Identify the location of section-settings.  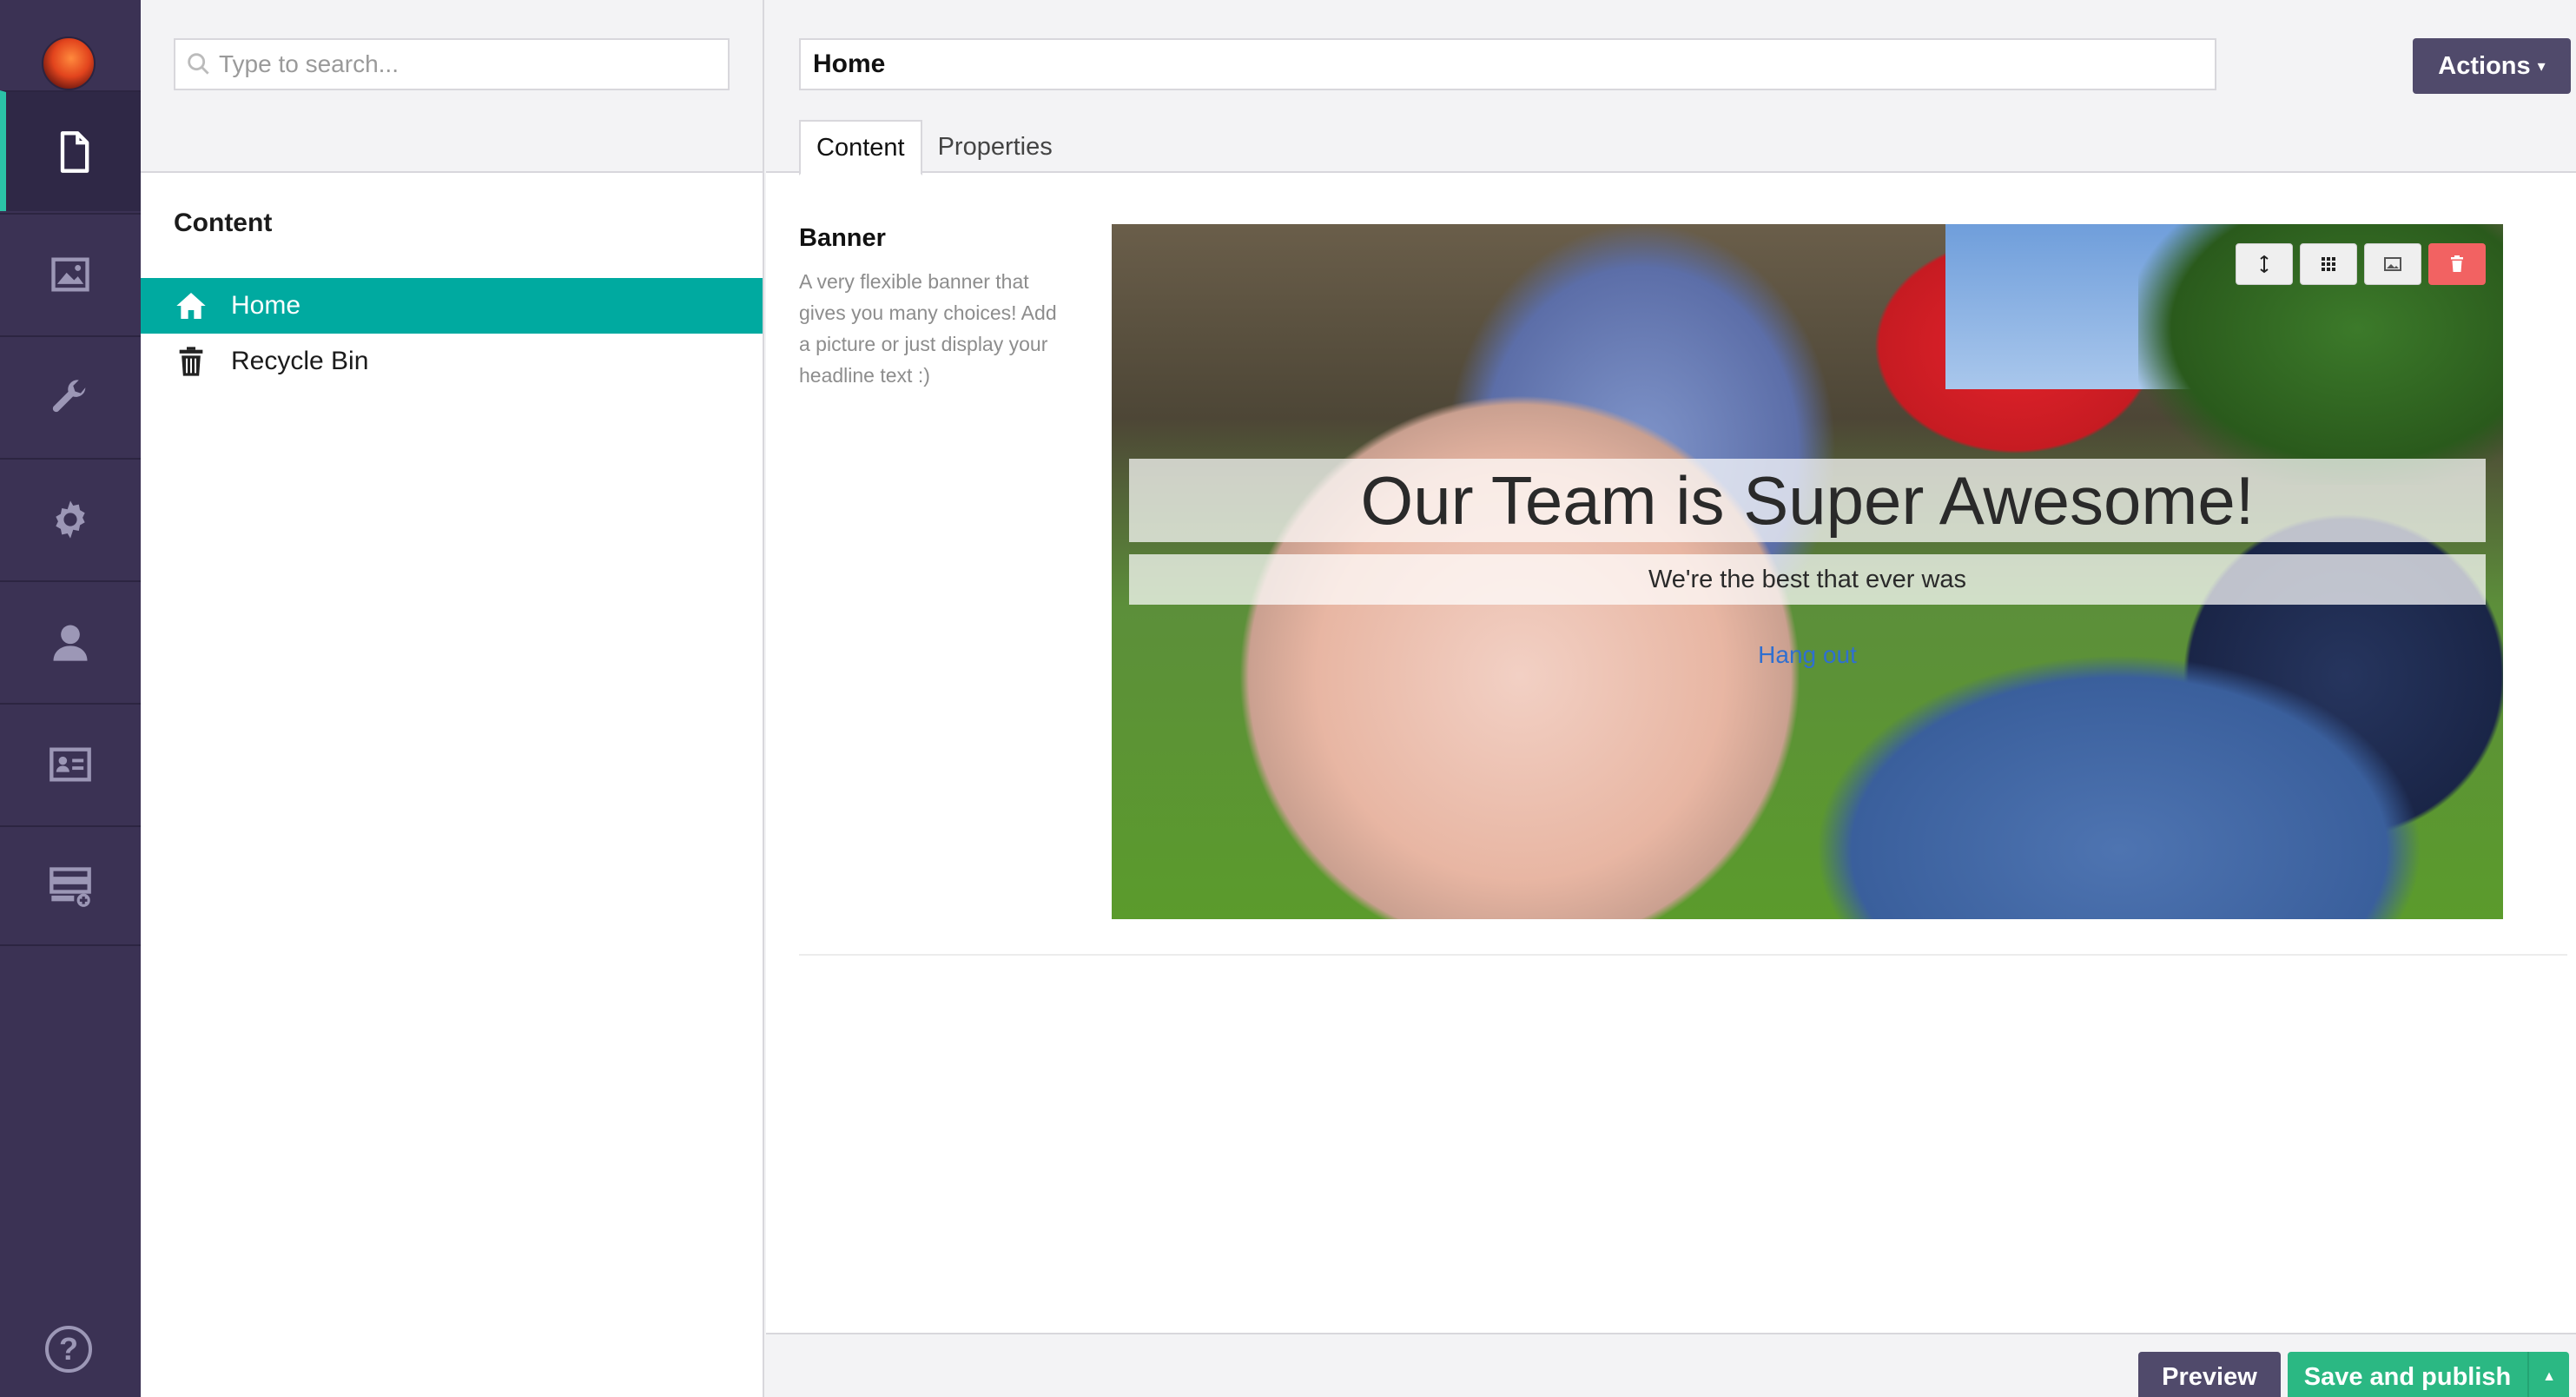
(71, 518).